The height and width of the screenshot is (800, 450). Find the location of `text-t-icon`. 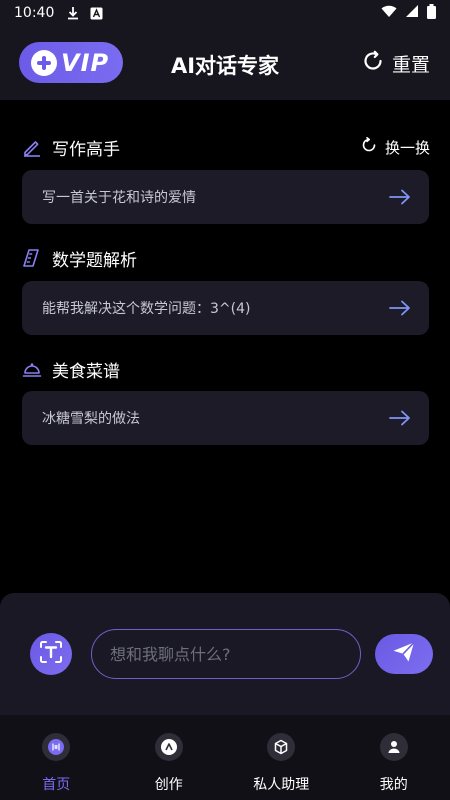

text-t-icon is located at coordinates (51, 654).